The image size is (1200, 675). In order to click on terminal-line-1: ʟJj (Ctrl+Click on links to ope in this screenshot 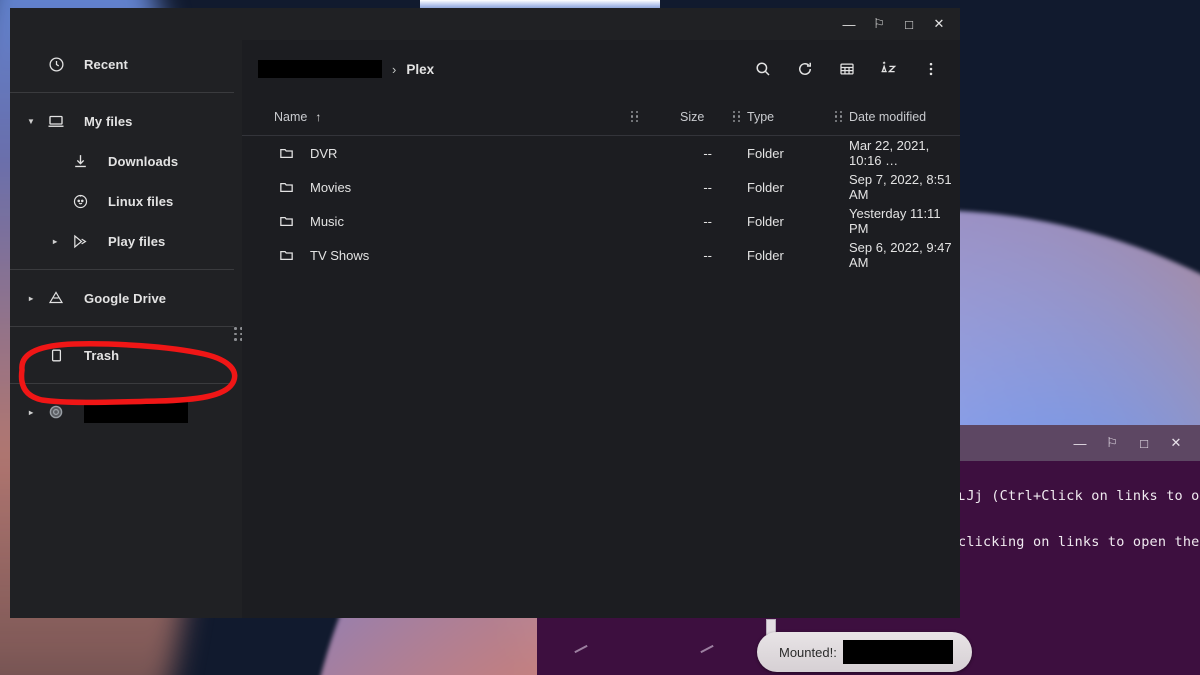, I will do `click(1079, 496)`.